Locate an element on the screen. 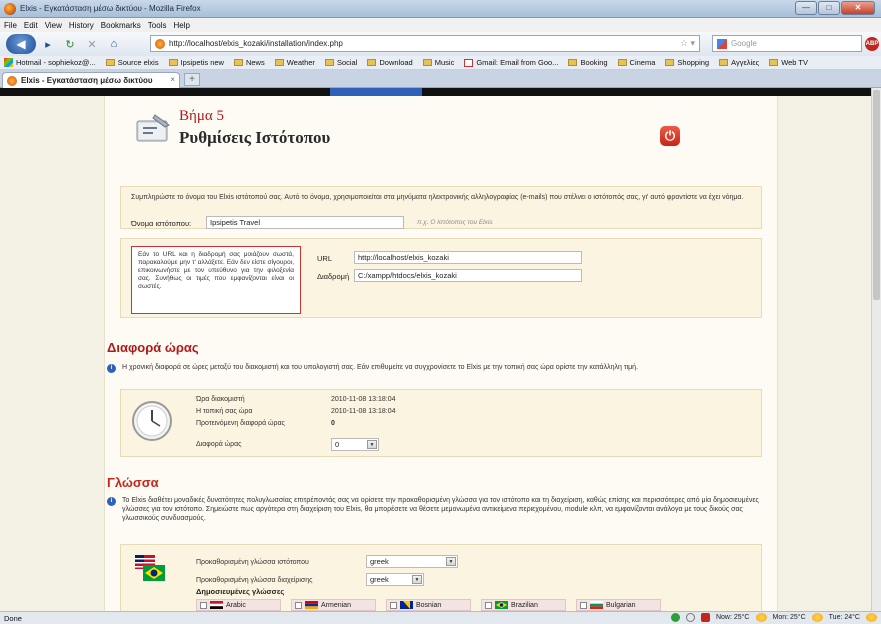  minimize-button: — is located at coordinates (806, 8).